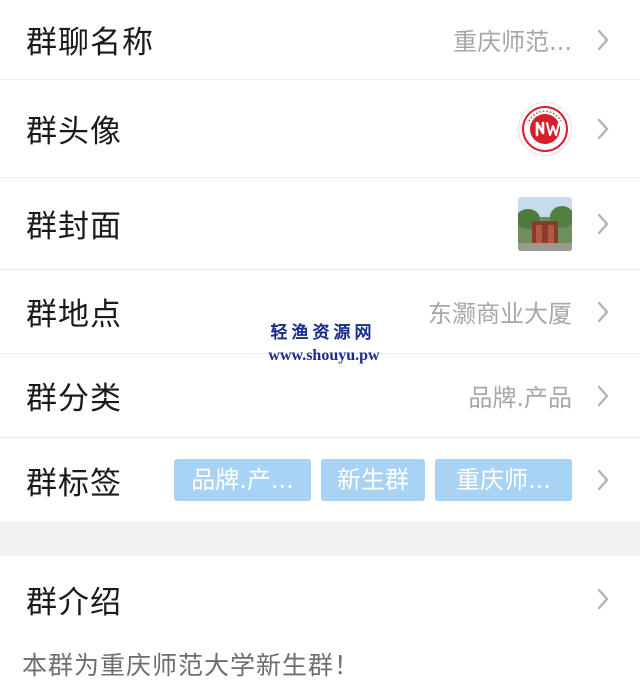 Image resolution: width=640 pixels, height=682 pixels. I want to click on group-intro-right, so click(369, 599).